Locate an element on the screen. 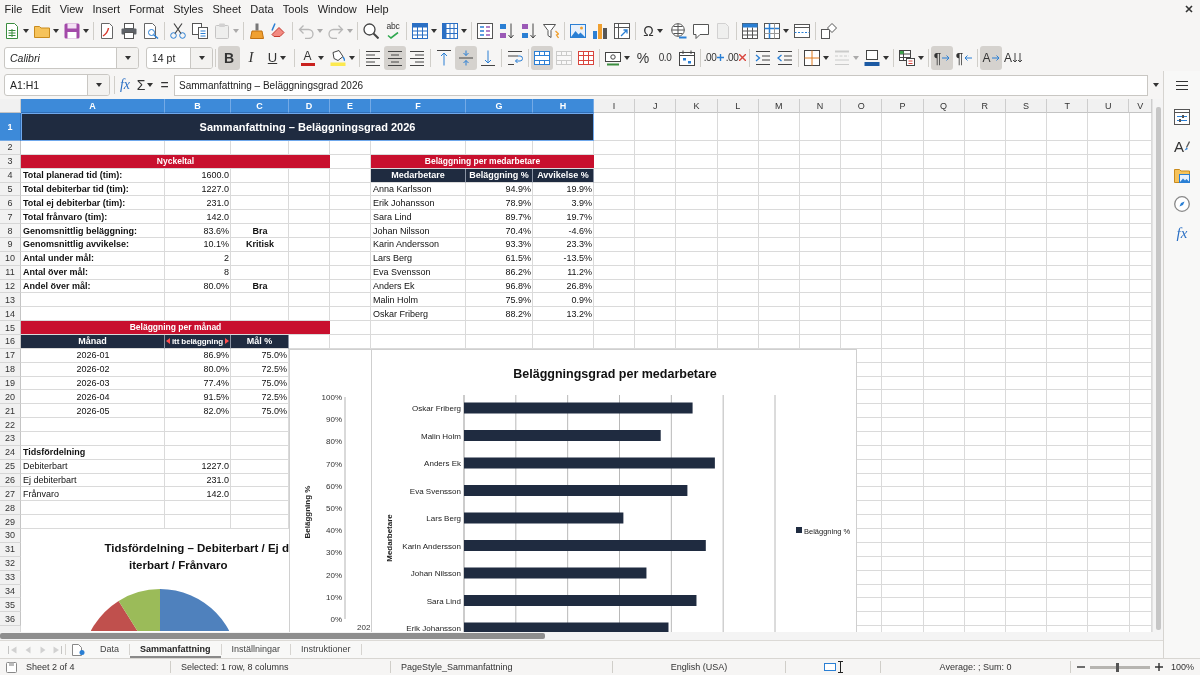 Image resolution: width=1200 pixels, height=675 pixels. row-header: 9 is located at coordinates (10, 245).